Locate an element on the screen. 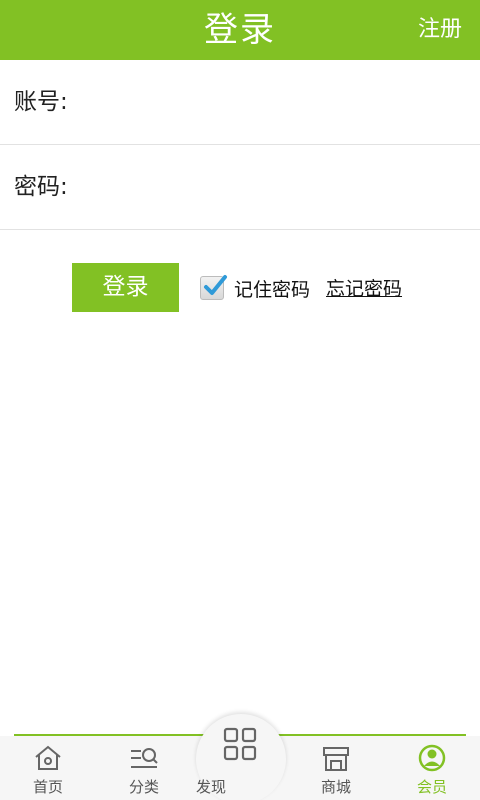 The image size is (480, 800). nav-member-label: 会员 is located at coordinates (431, 787).